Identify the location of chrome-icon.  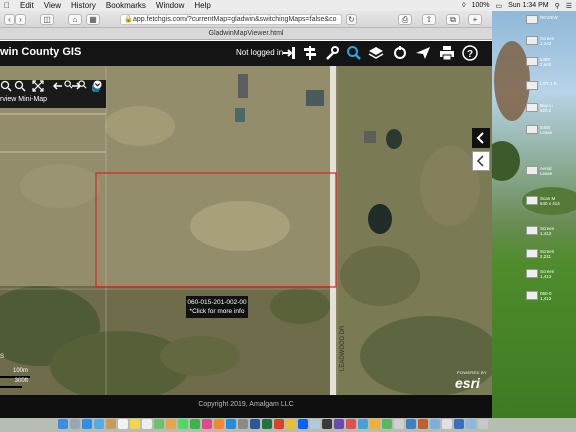
(291, 424).